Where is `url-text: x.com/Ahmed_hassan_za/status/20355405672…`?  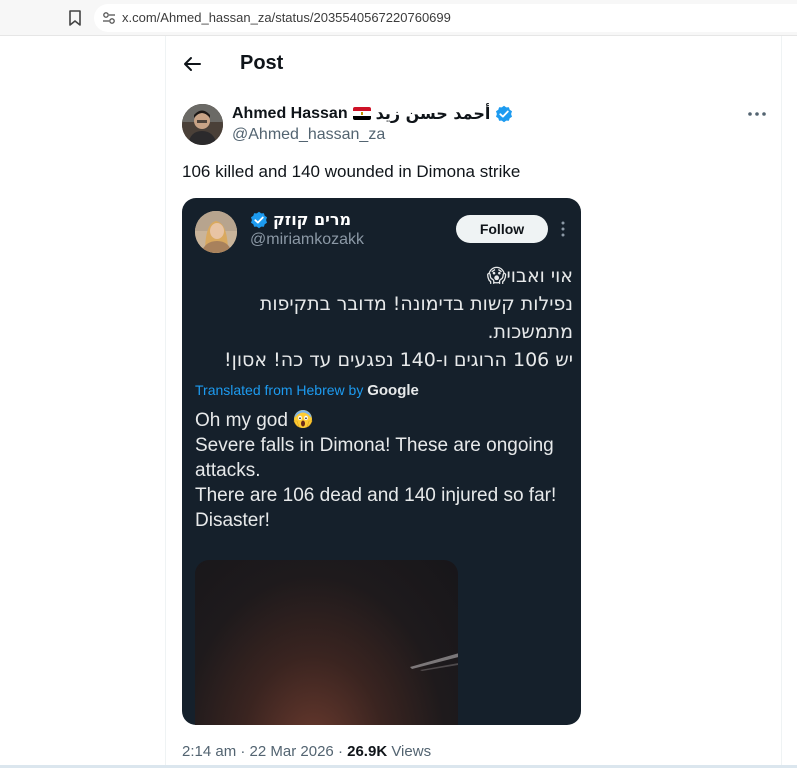 url-text: x.com/Ahmed_hassan_za/status/20355405672… is located at coordinates (286, 17).